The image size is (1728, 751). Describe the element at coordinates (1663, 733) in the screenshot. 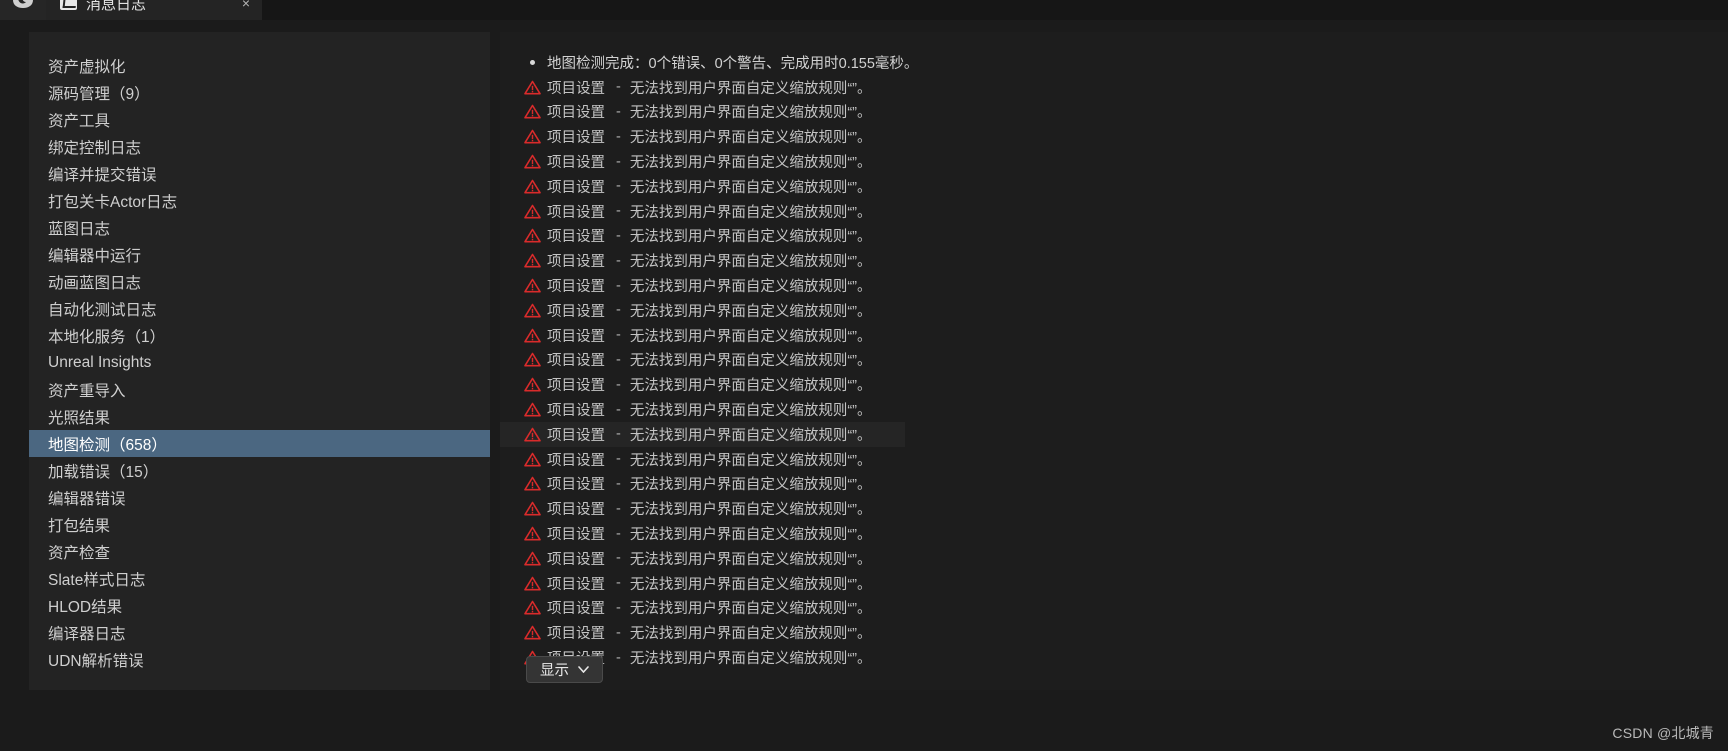

I see `watermark: CSDN @北城青` at that location.